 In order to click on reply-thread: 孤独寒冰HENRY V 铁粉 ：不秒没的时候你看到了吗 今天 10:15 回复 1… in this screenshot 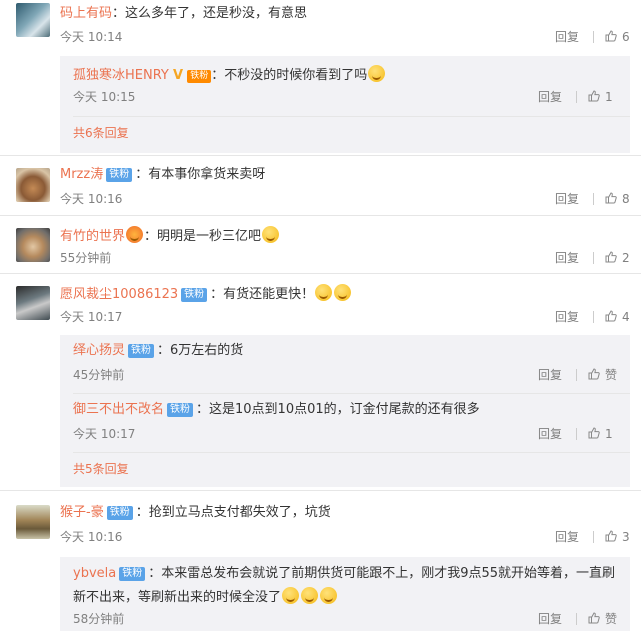, I will do `click(345, 104)`.